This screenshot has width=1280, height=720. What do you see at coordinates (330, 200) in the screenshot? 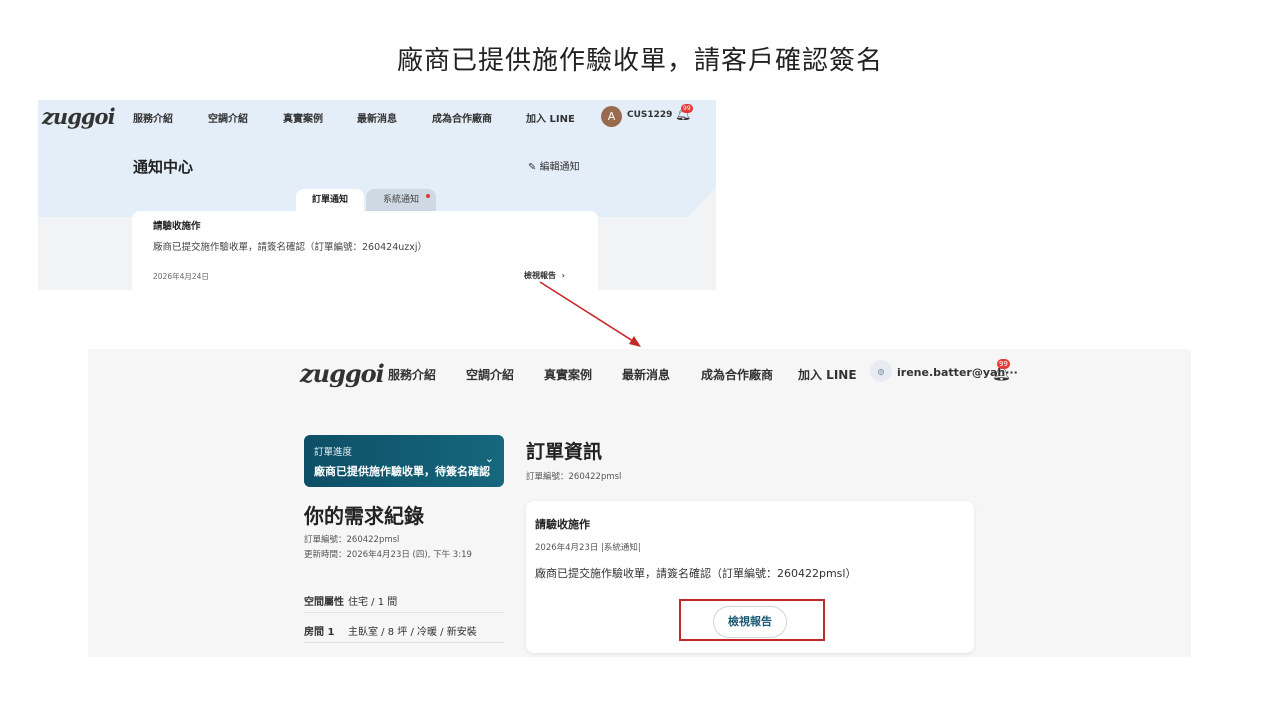
I see `tab-order-notifications: 訂單通知` at bounding box center [330, 200].